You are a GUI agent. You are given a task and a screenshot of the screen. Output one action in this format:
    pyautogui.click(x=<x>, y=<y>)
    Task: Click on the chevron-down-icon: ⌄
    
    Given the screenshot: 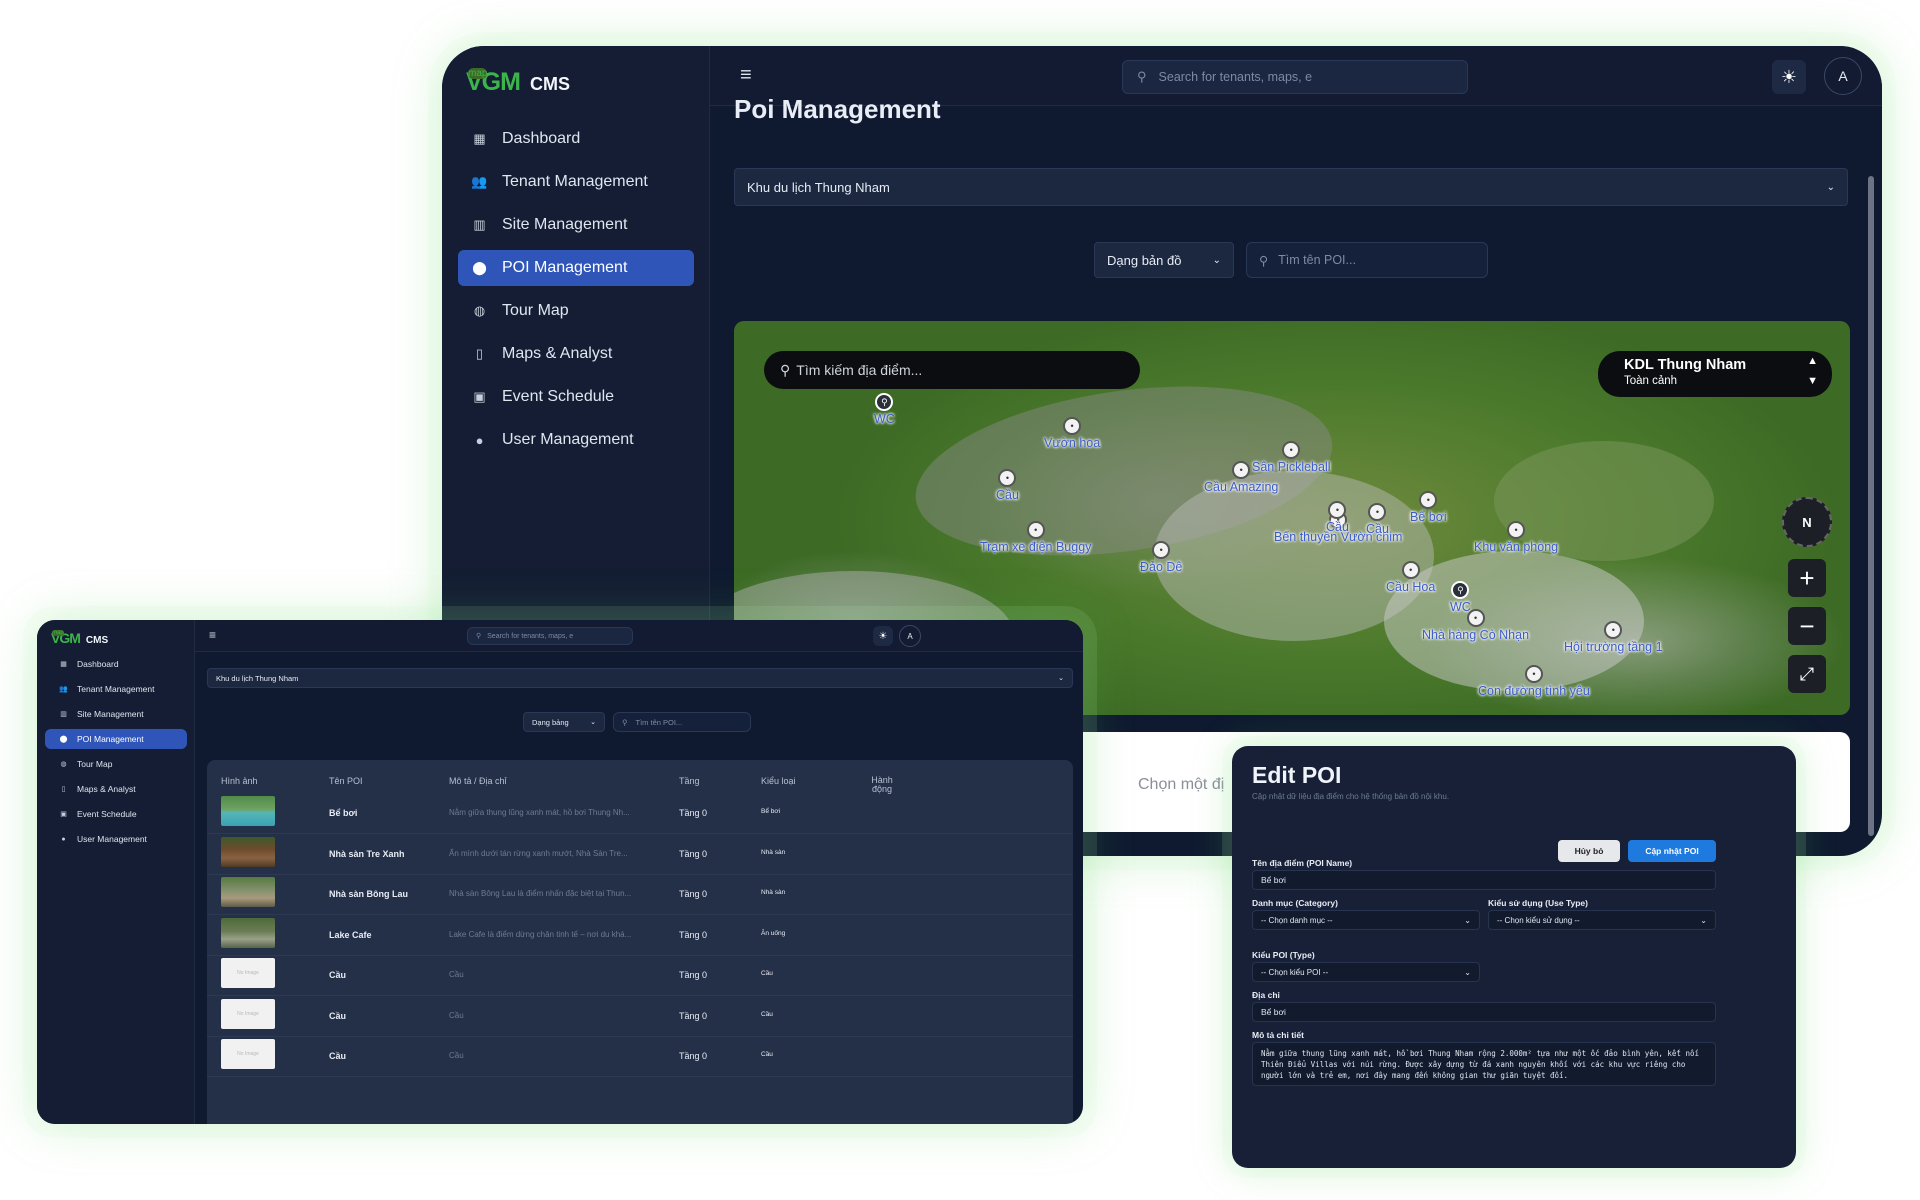 What is the action you would take?
    pyautogui.click(x=1703, y=920)
    